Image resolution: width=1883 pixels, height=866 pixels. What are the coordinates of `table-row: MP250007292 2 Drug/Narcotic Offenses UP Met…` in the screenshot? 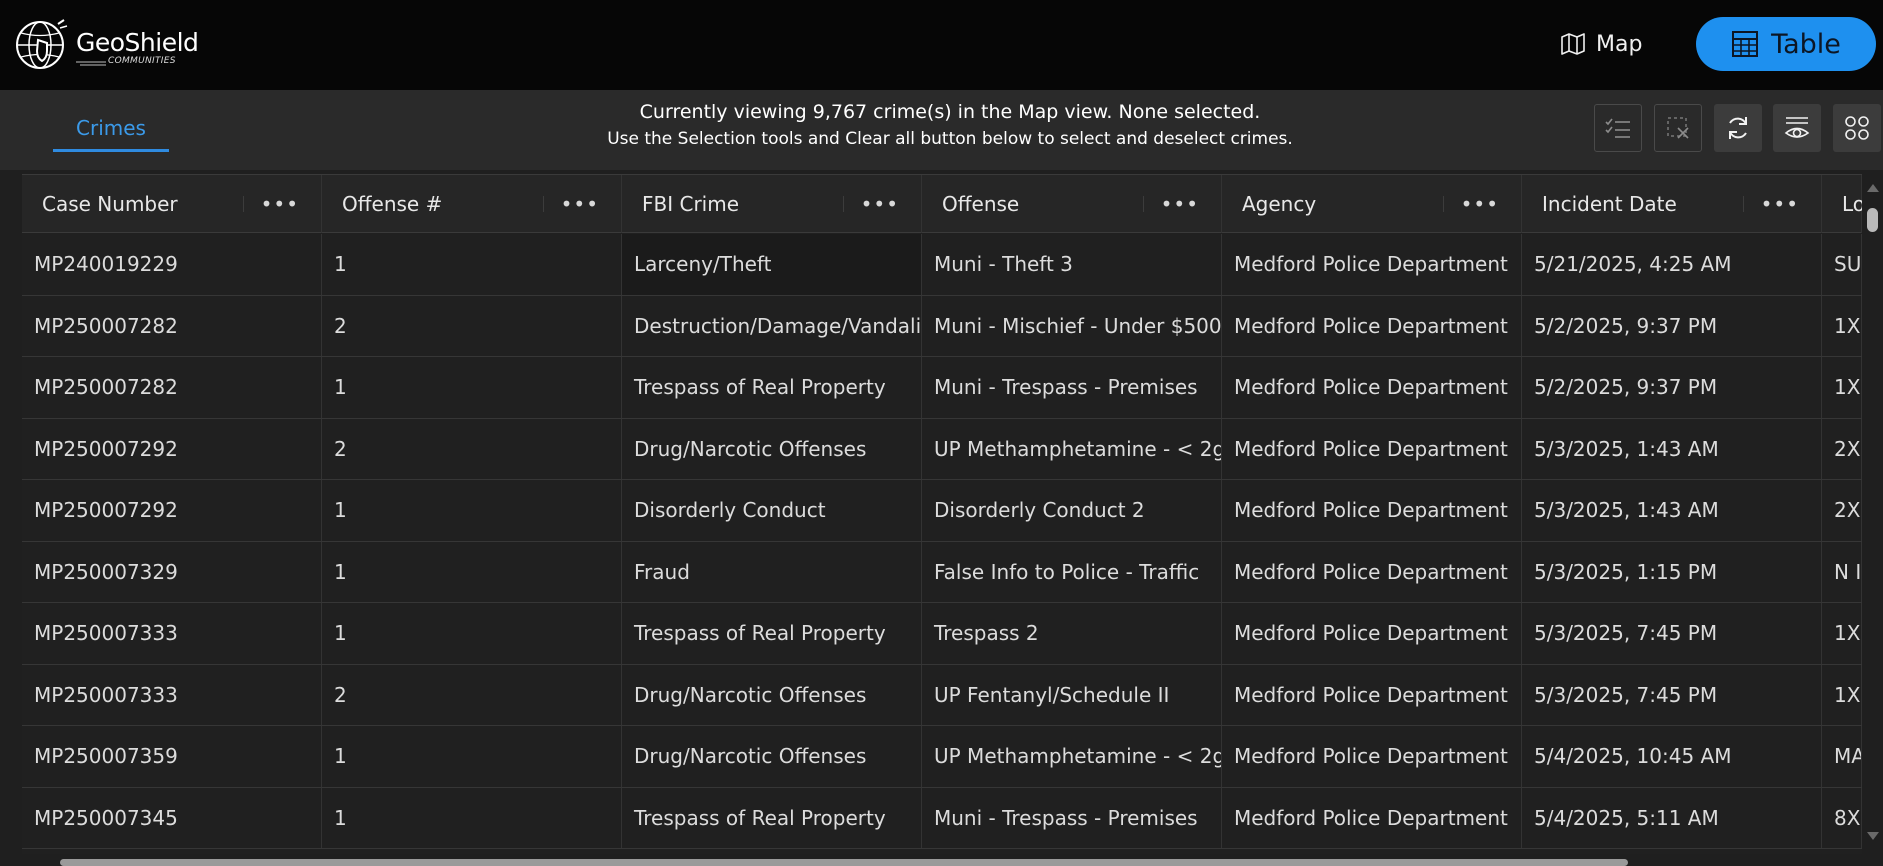 It's located at (942, 449).